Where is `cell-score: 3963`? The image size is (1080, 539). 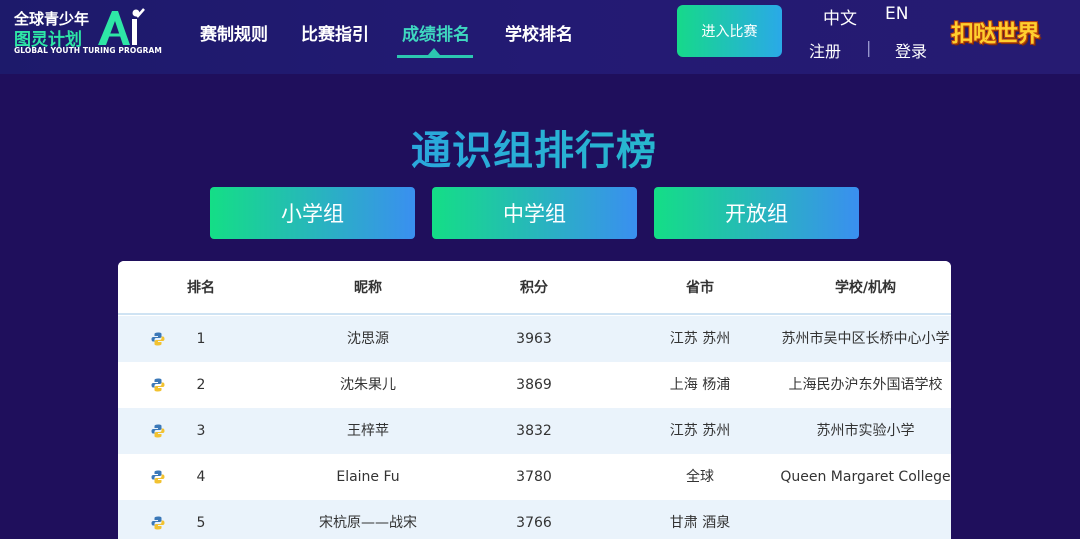 cell-score: 3963 is located at coordinates (534, 339).